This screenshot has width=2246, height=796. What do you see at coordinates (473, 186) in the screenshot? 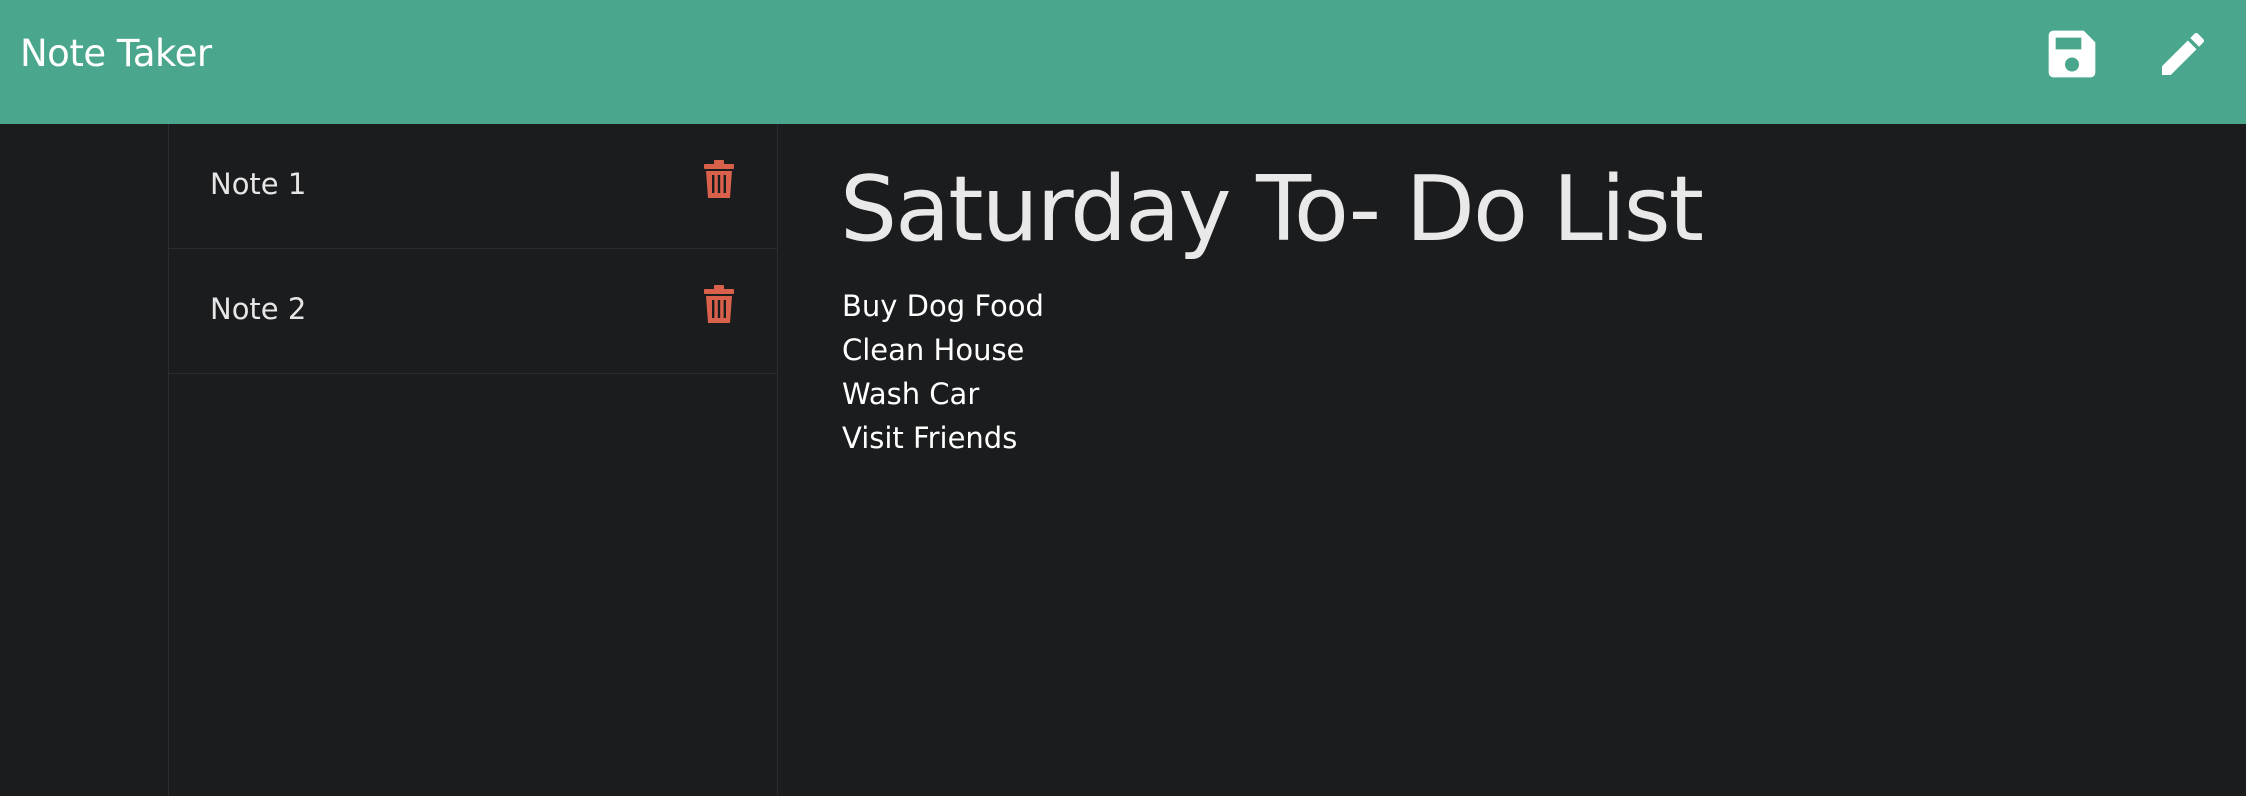
I see `note-list-item: Note 1` at bounding box center [473, 186].